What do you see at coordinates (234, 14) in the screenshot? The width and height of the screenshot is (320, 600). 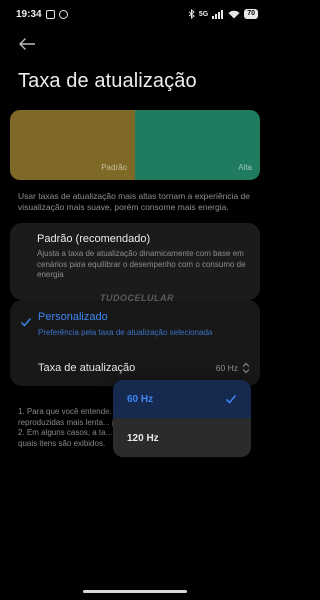 I see `wifi-icon` at bounding box center [234, 14].